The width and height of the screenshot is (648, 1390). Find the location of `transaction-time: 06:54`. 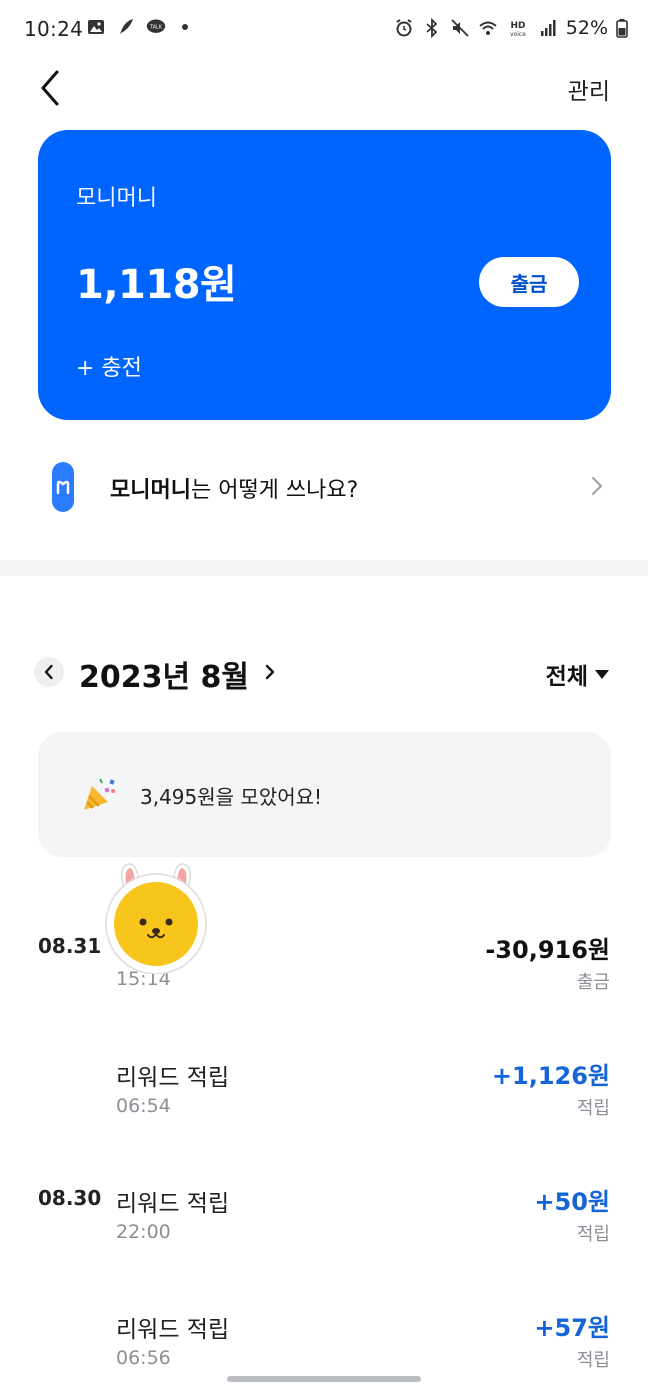

transaction-time: 06:54 is located at coordinates (143, 1106).